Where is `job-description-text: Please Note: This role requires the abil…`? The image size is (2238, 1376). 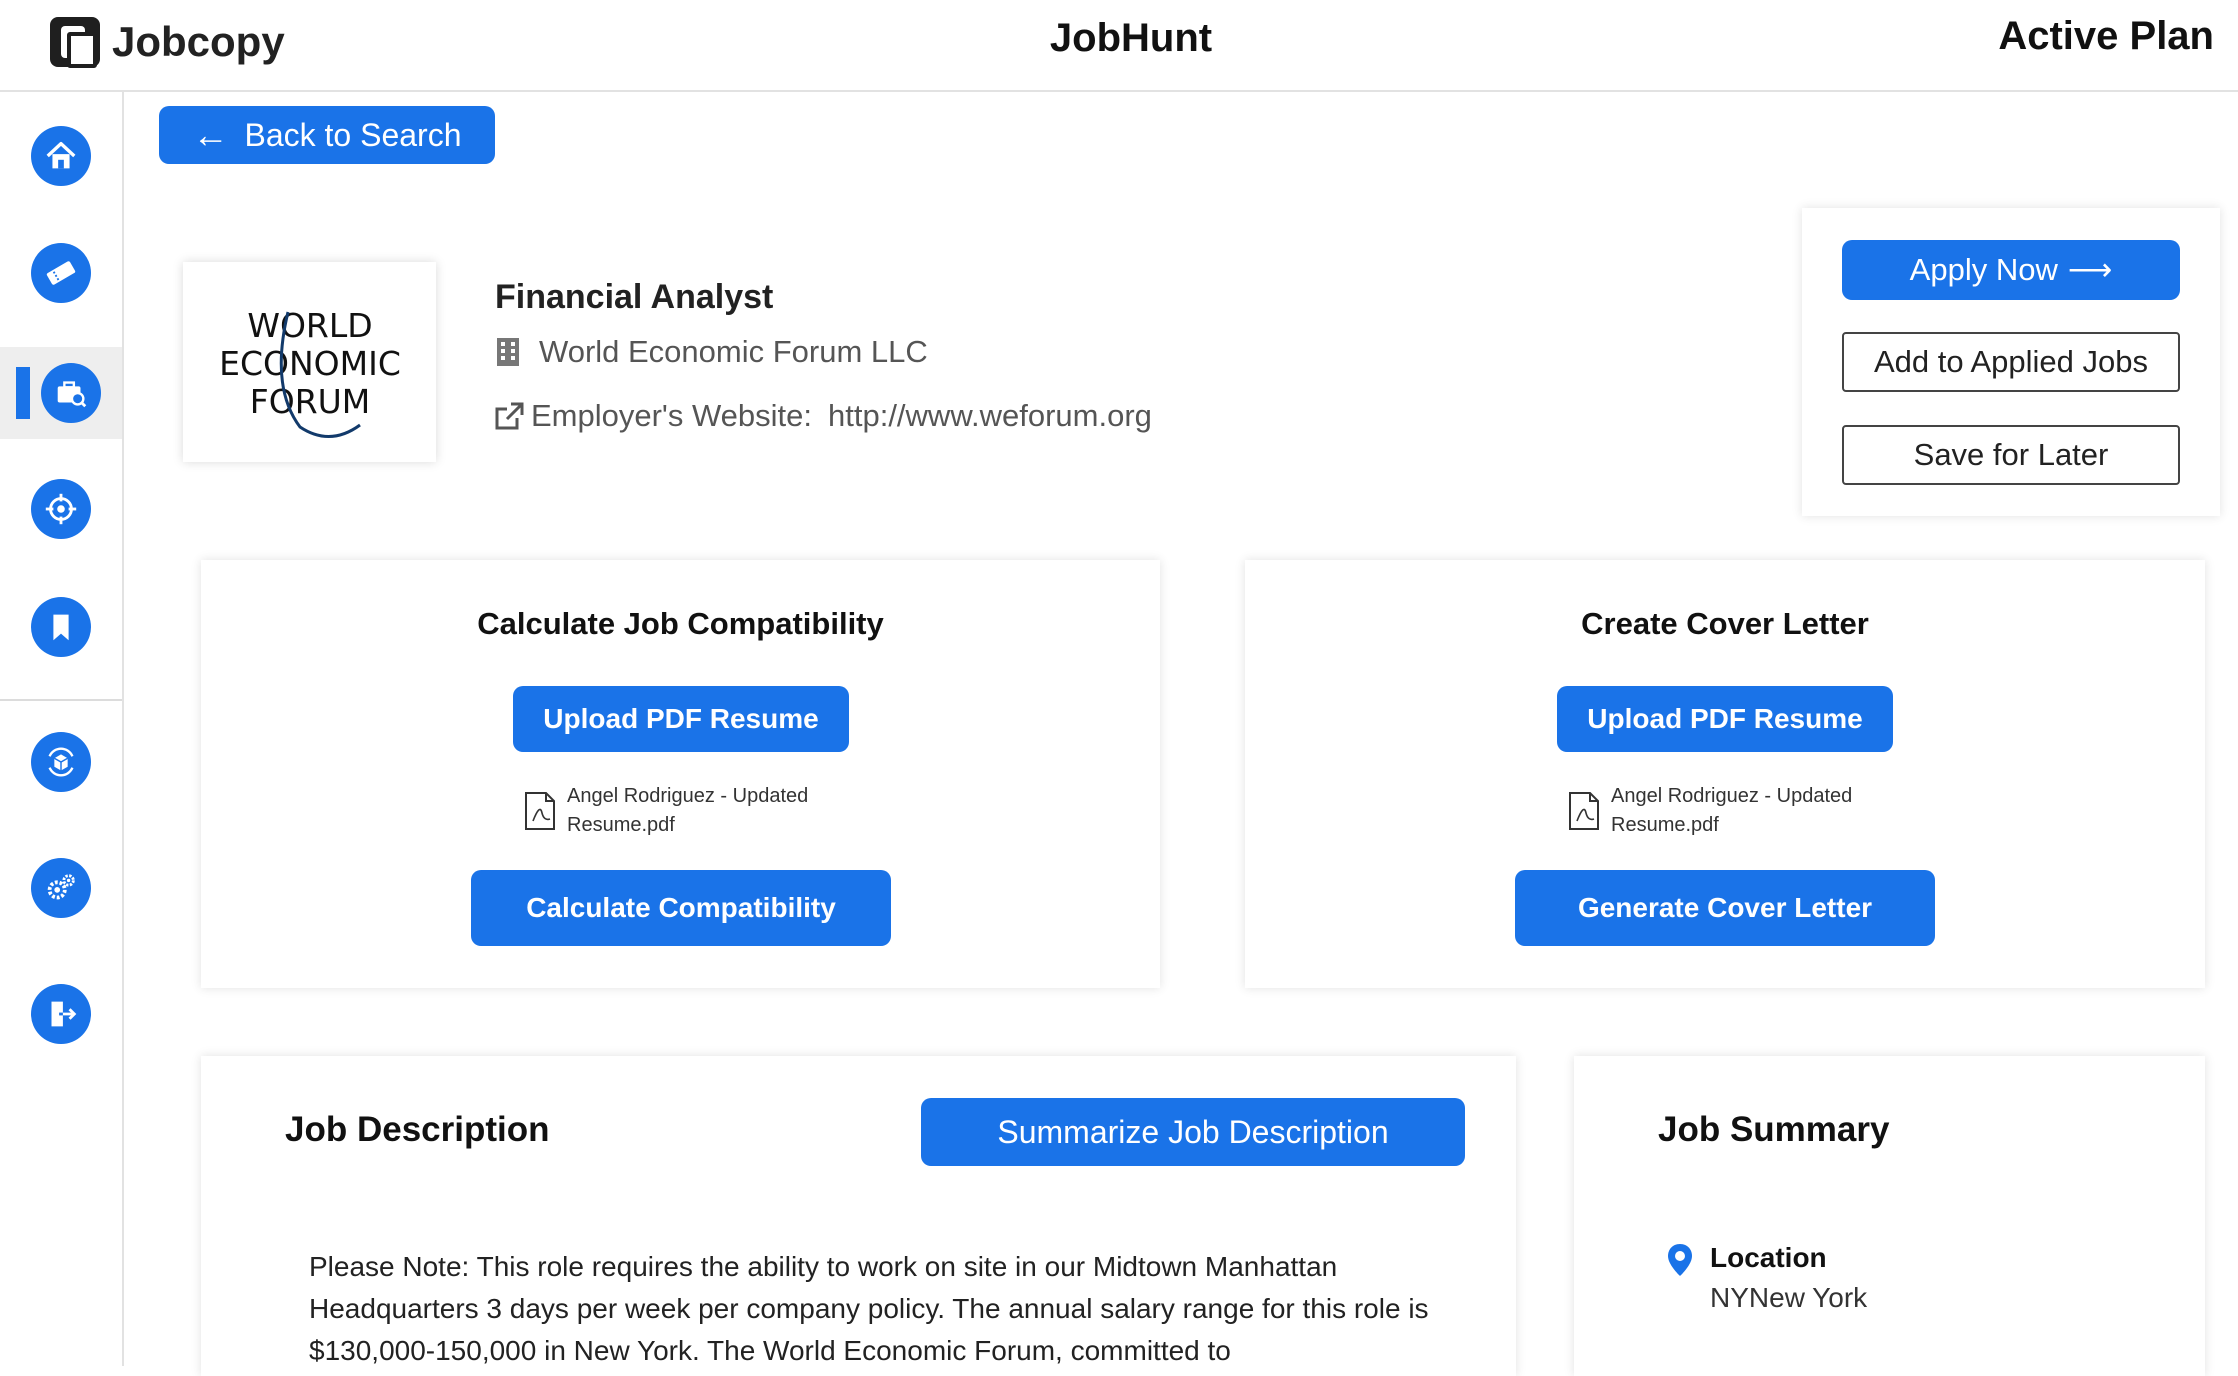
job-description-text: Please Note: This role requires the abil… is located at coordinates (869, 1308).